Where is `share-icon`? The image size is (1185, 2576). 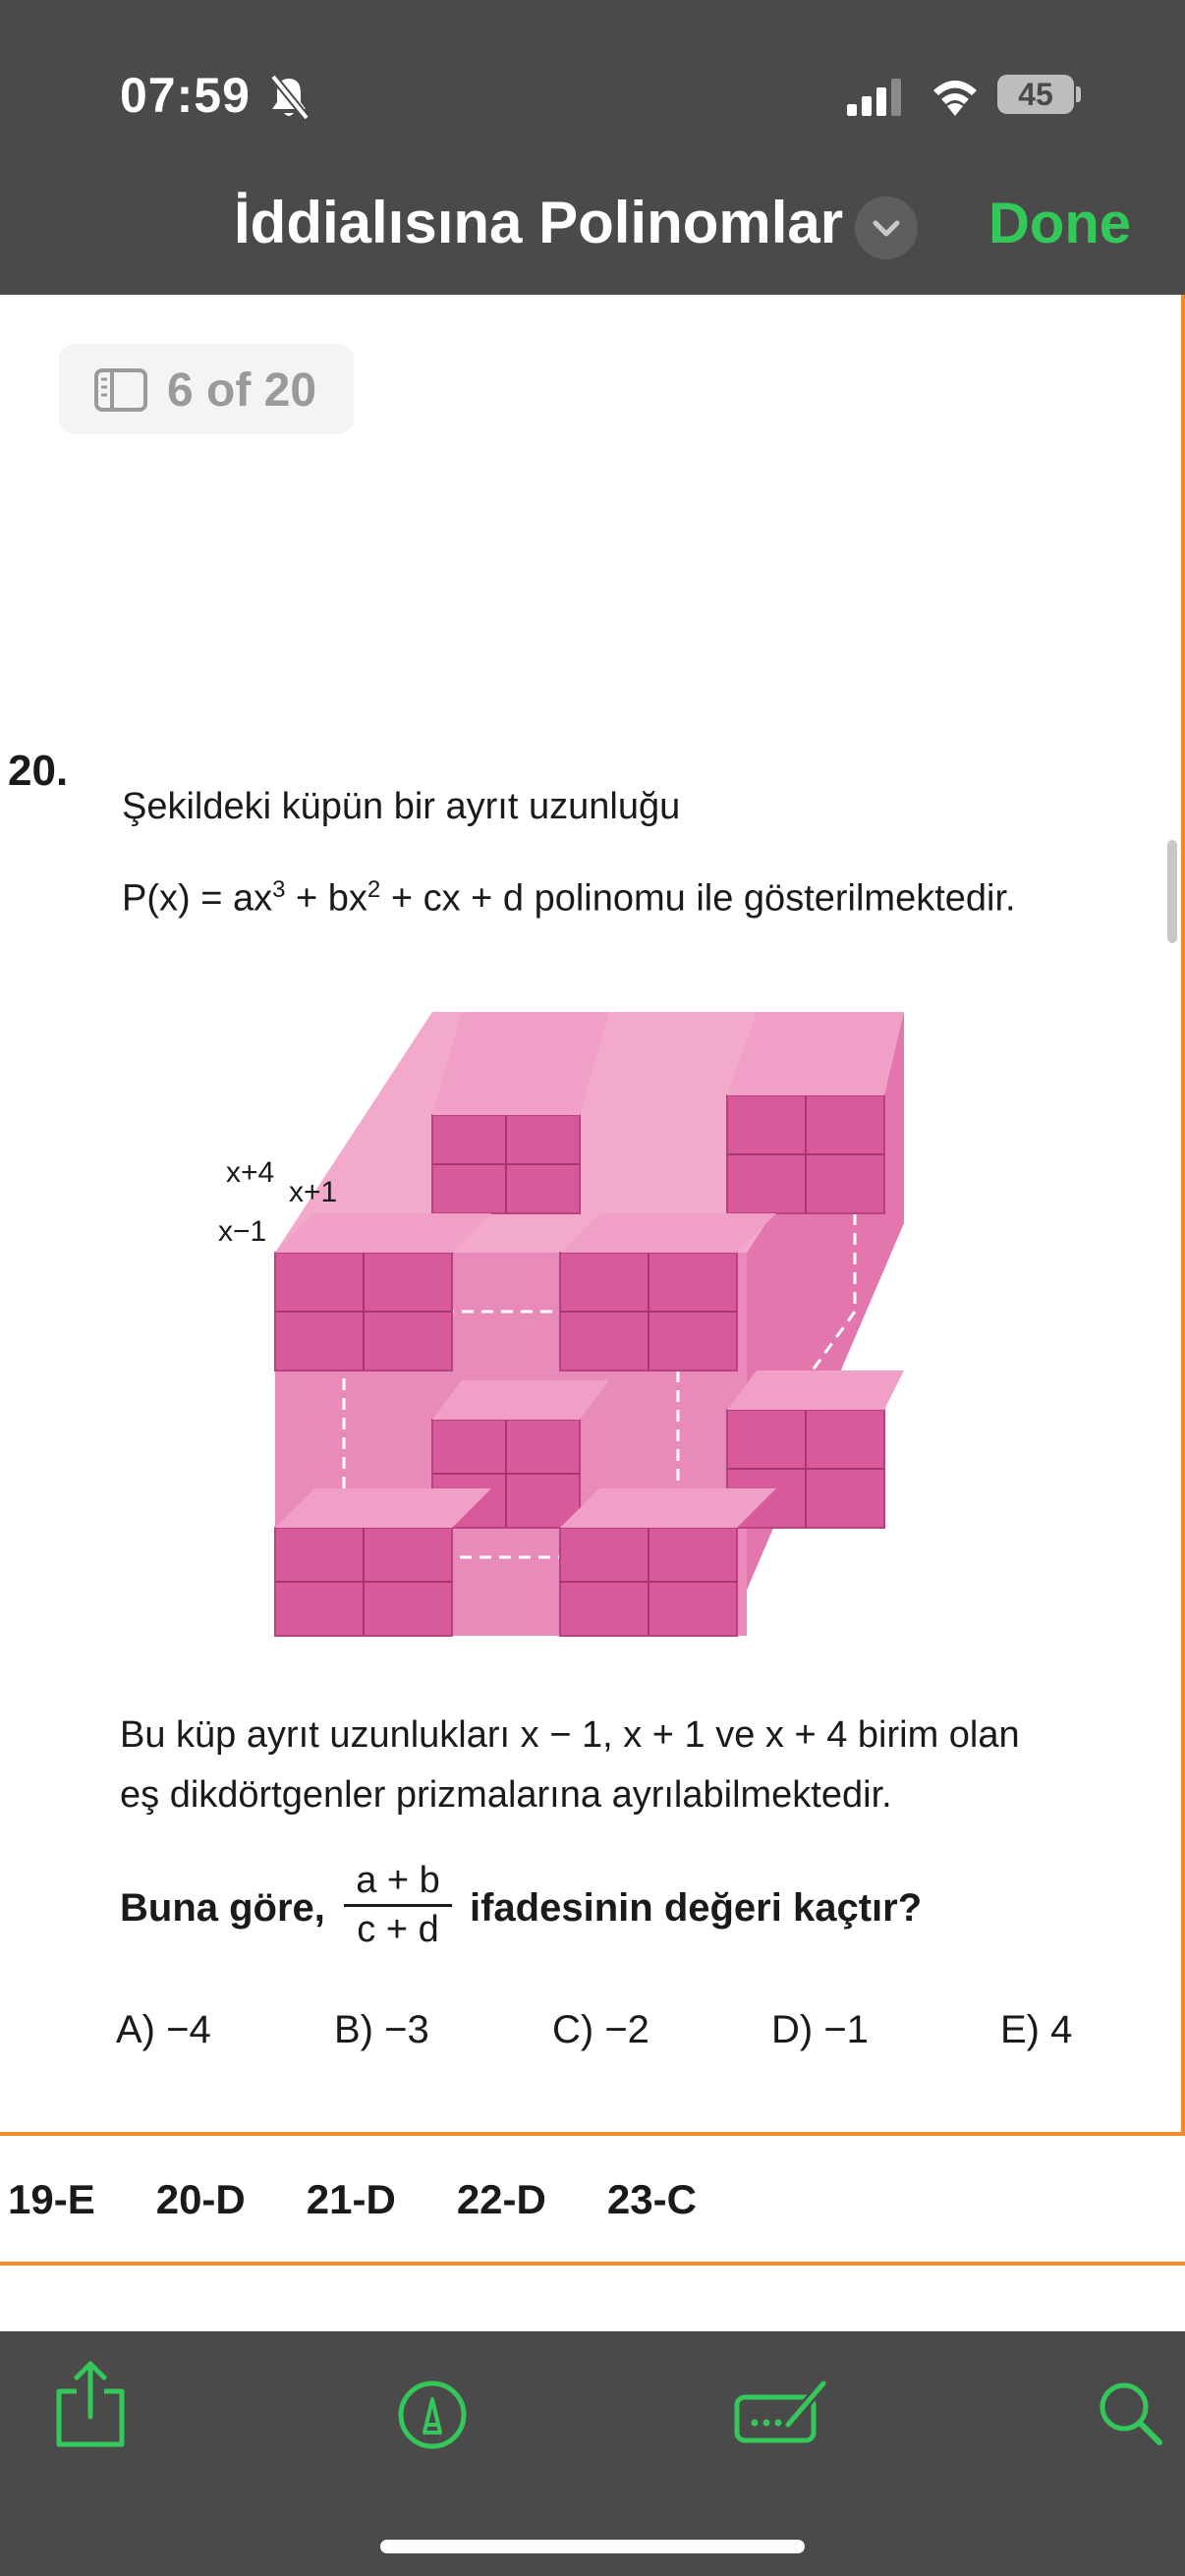 share-icon is located at coordinates (91, 2405).